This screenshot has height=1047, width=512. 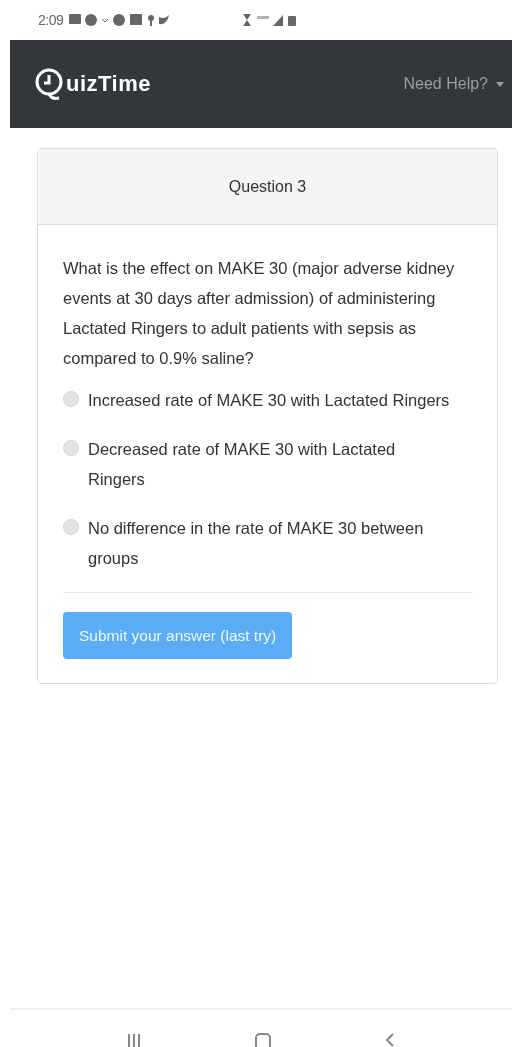 What do you see at coordinates (263, 1040) in the screenshot?
I see `home-icon` at bounding box center [263, 1040].